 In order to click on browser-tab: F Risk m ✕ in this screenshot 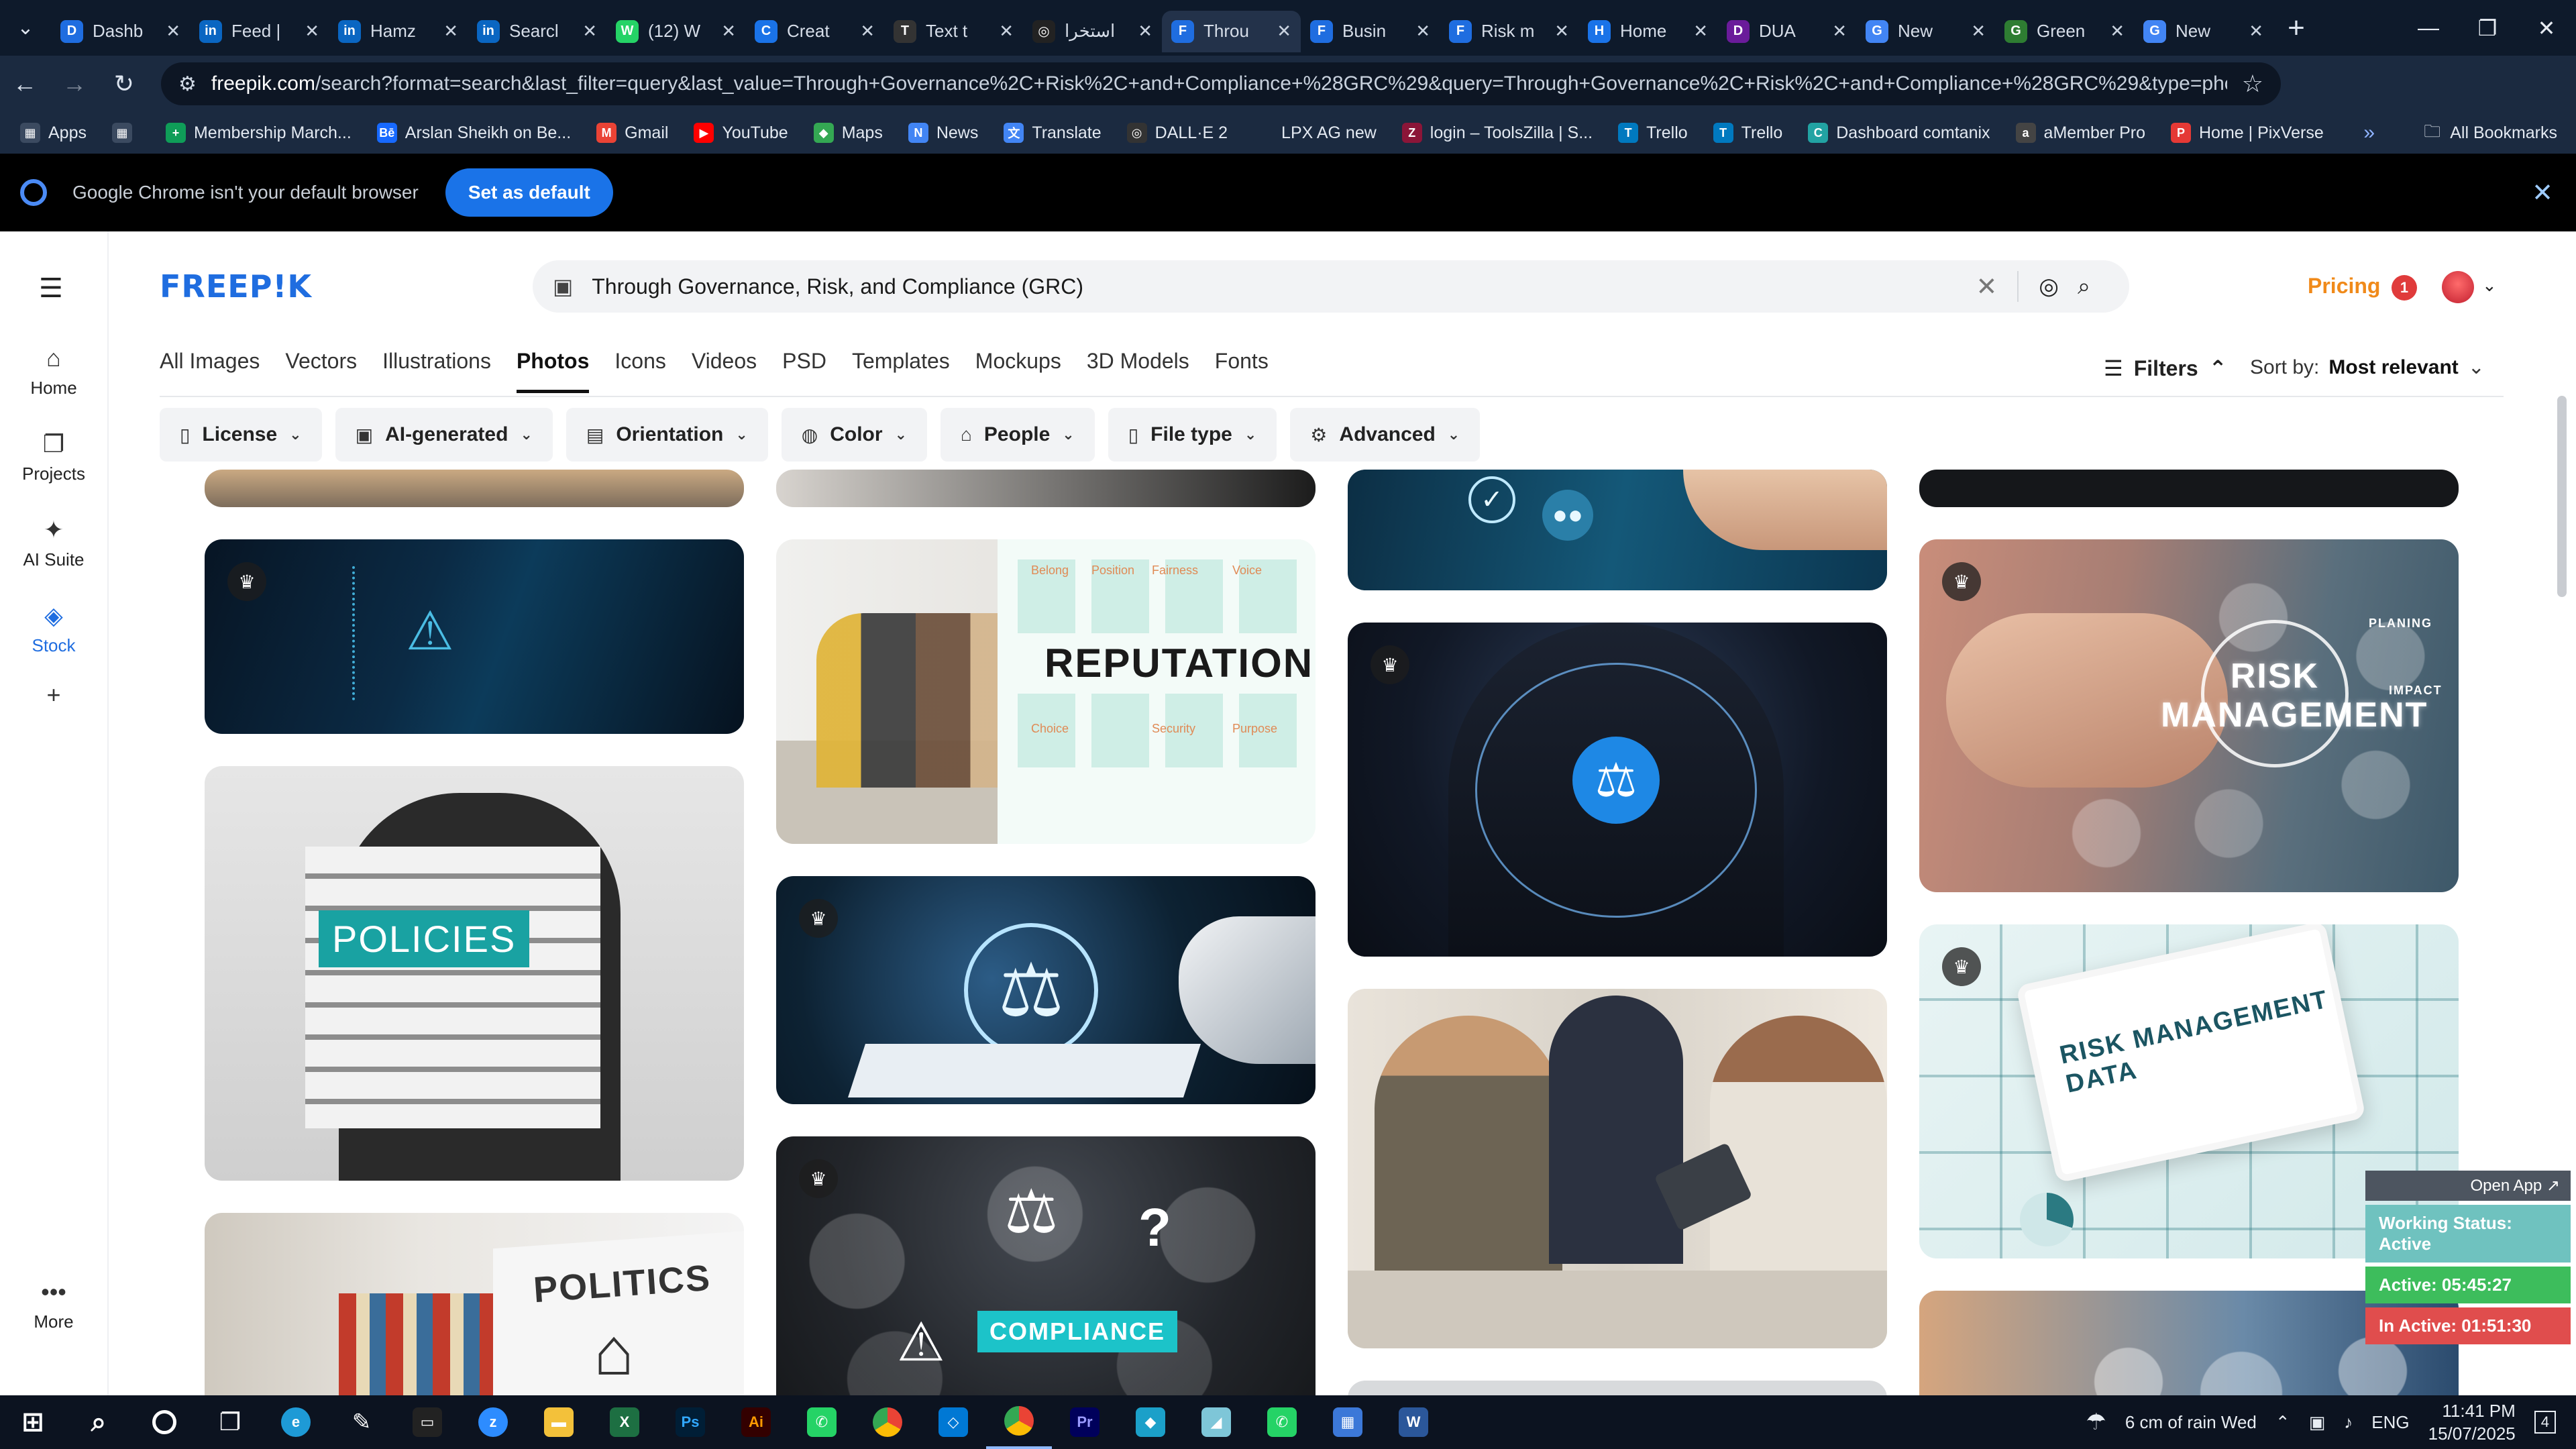, I will do `click(1509, 31)`.